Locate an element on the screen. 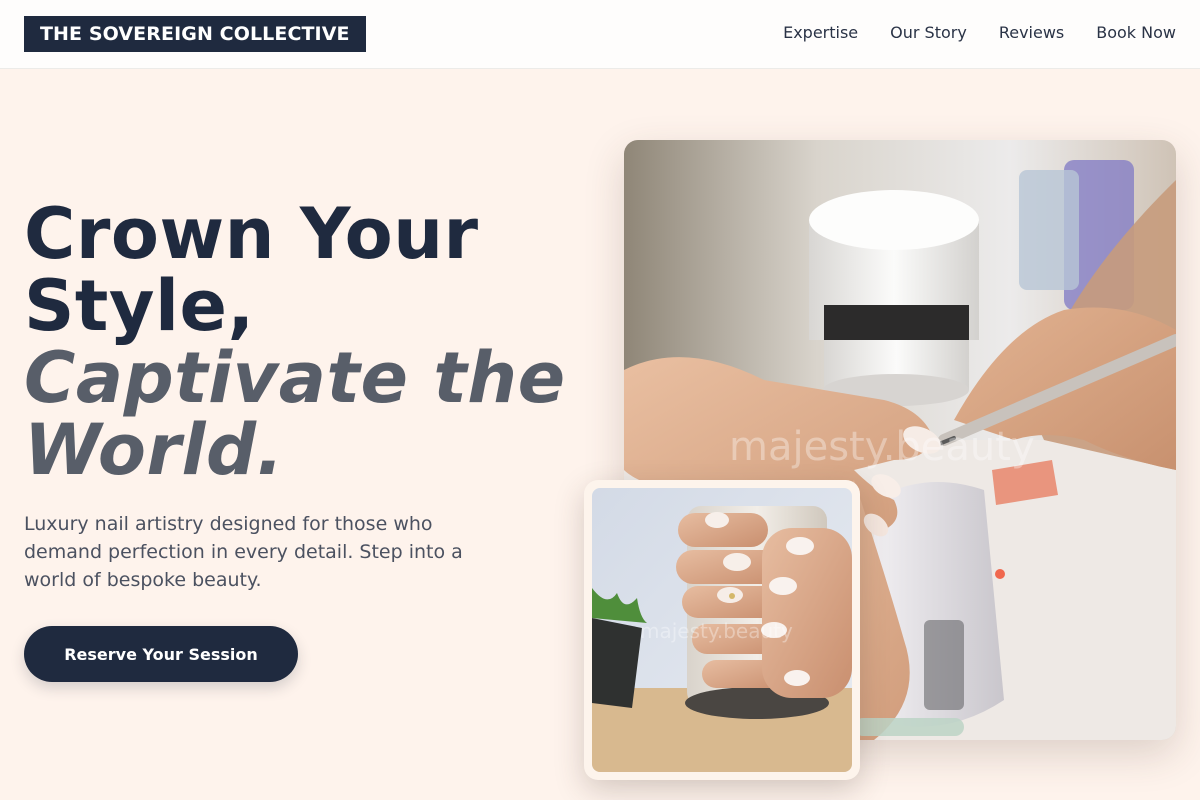 This screenshot has height=800, width=1200. nav-link-reviews: Reviews is located at coordinates (1031, 33).